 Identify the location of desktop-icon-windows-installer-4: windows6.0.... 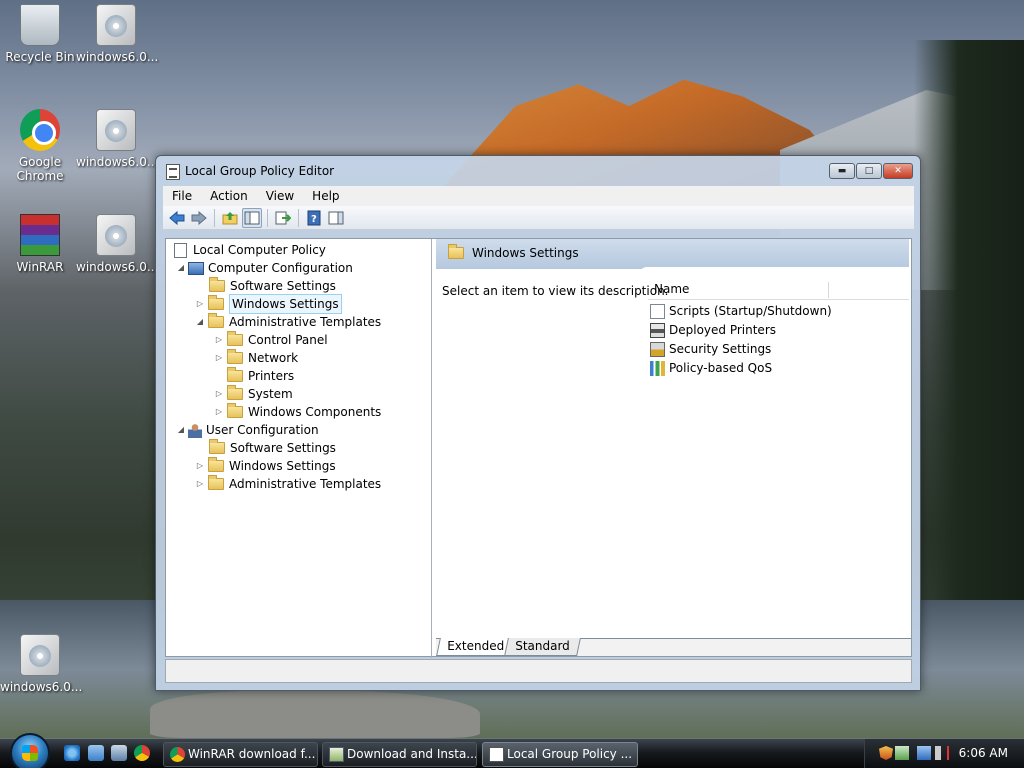
(41, 664).